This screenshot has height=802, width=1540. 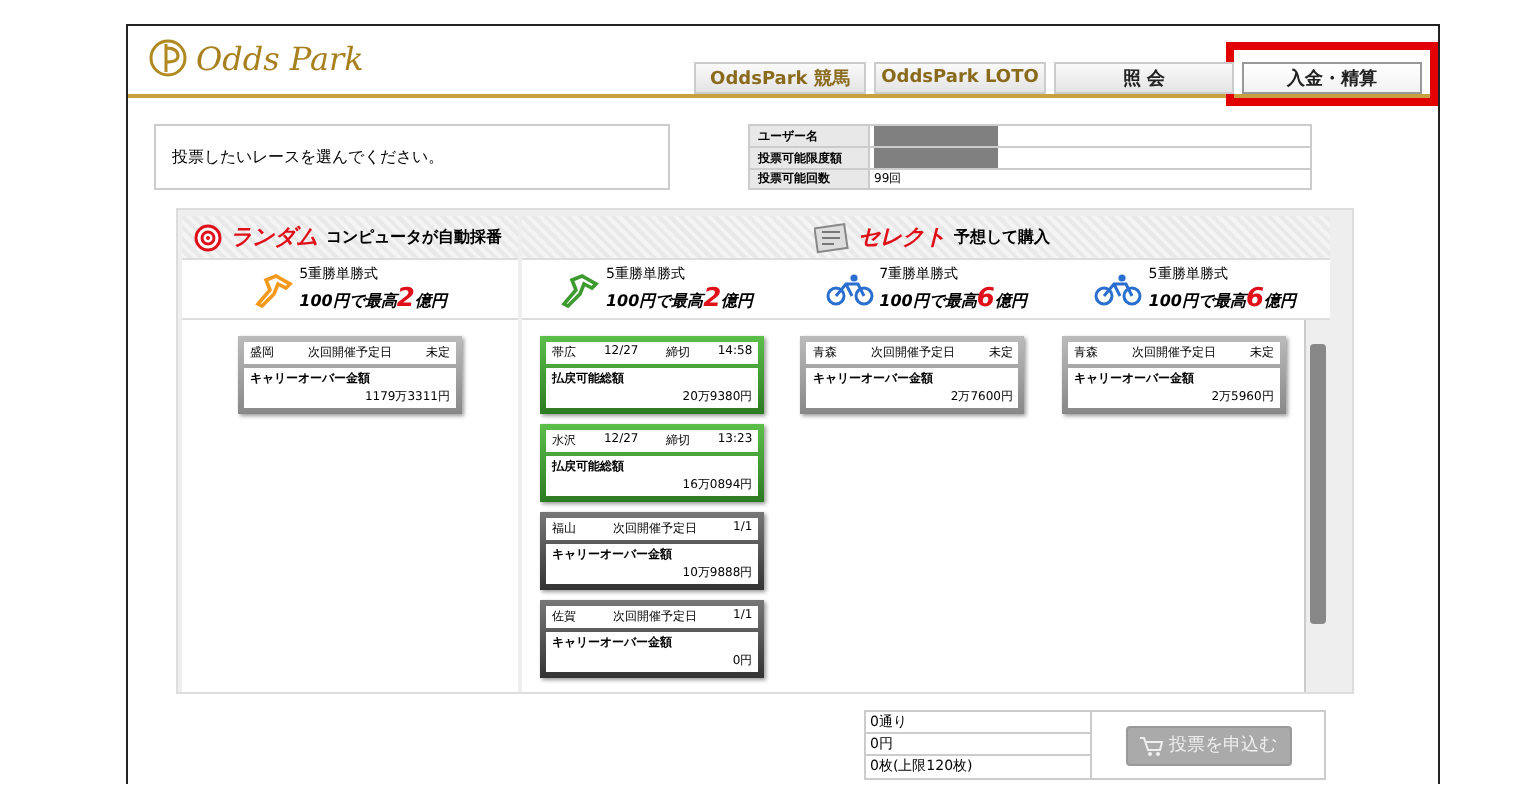 What do you see at coordinates (168, 58) in the screenshot?
I see `logo-icon` at bounding box center [168, 58].